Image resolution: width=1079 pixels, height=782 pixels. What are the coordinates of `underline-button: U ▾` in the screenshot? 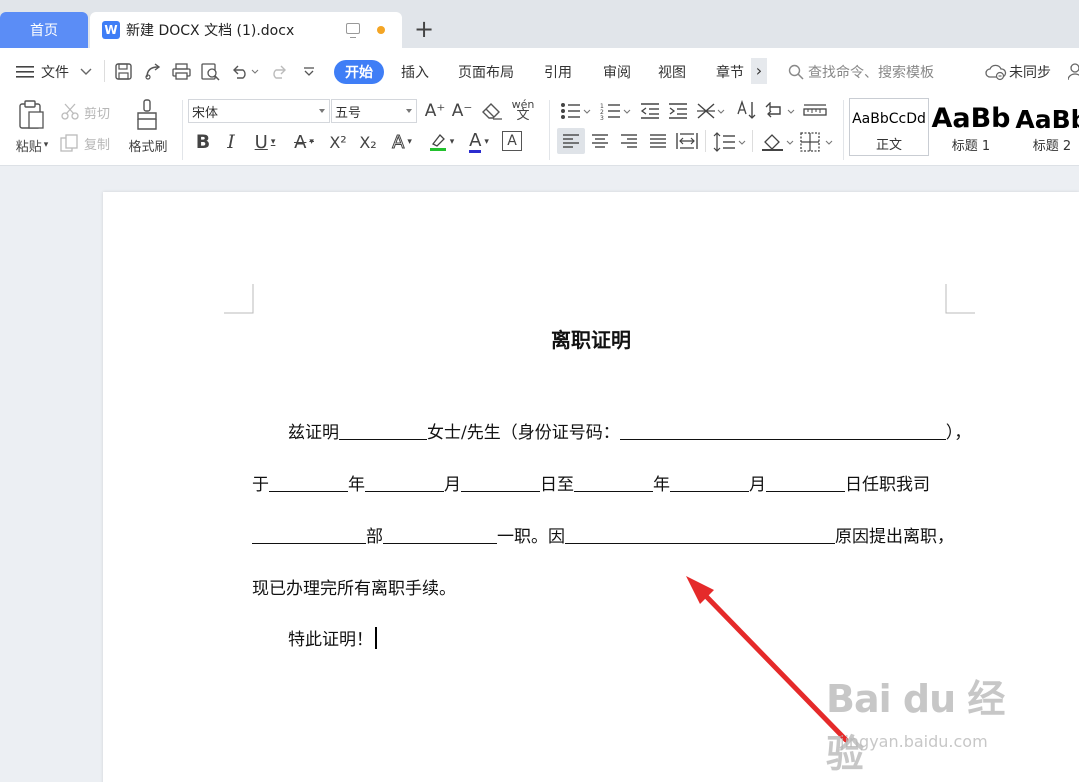 It's located at (265, 142).